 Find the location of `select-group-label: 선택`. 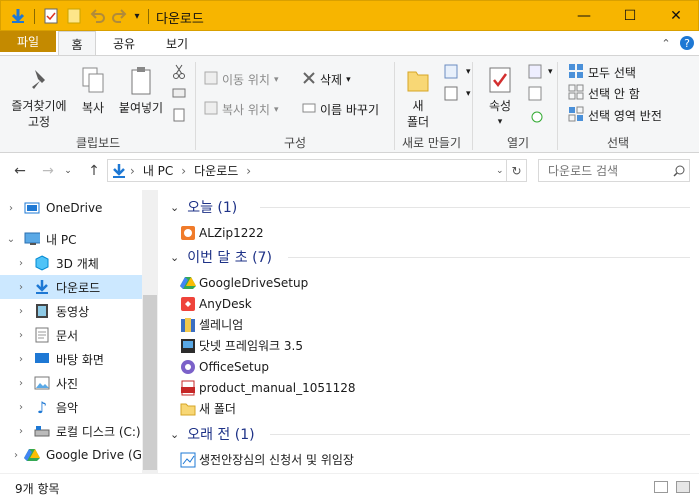

select-group-label: 선택 is located at coordinates (618, 143).